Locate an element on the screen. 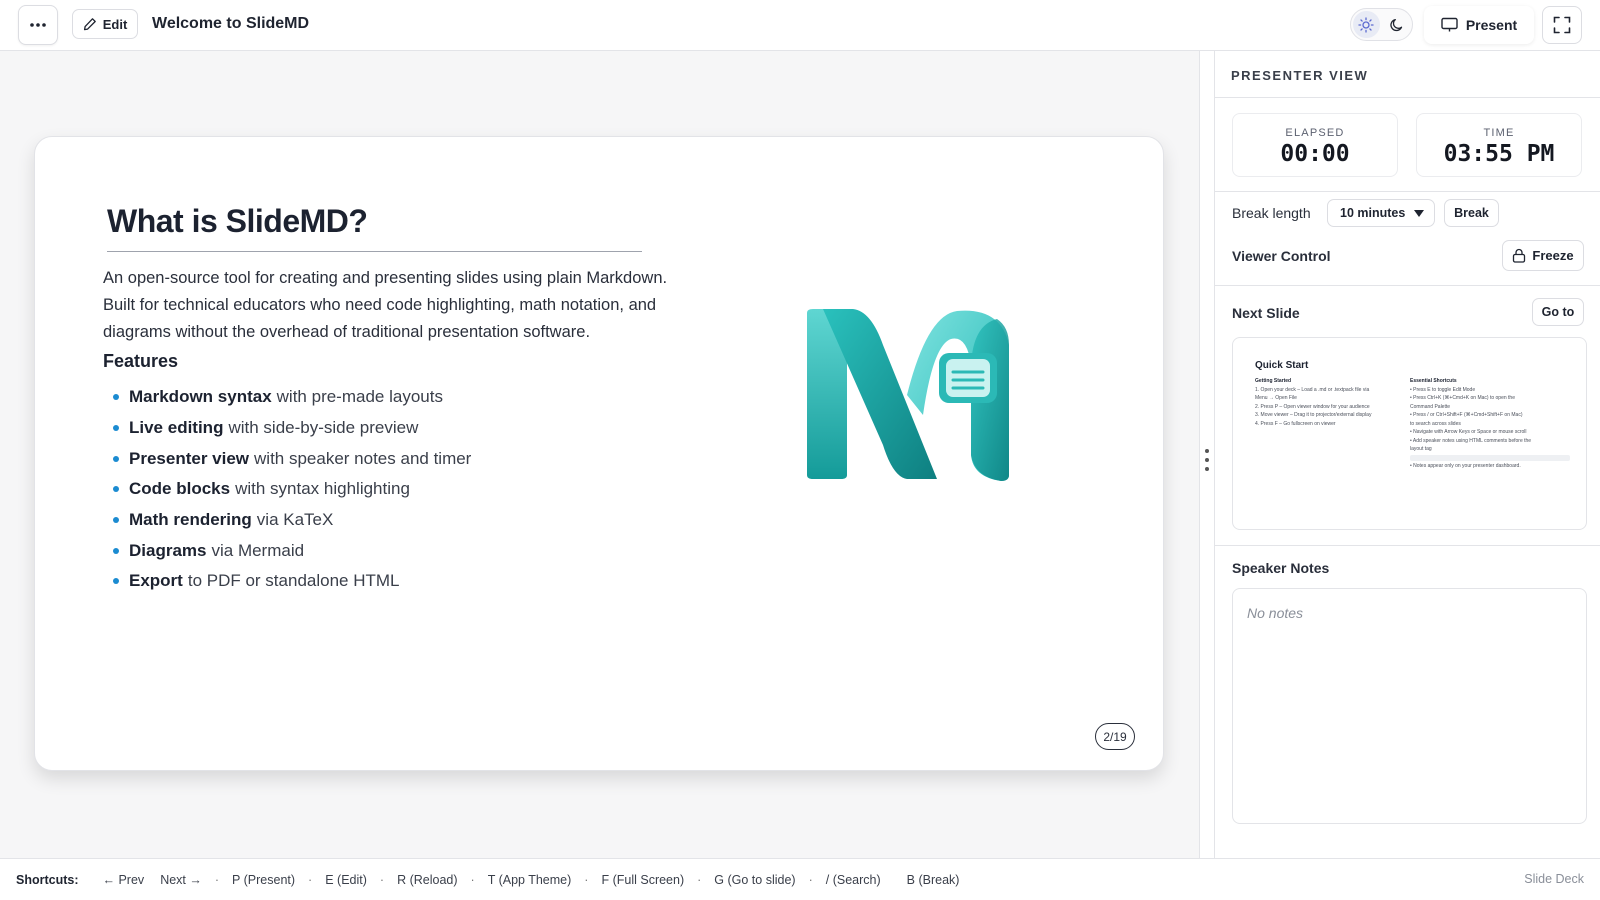 This screenshot has height=900, width=1600. theme-toggle is located at coordinates (1381, 24).